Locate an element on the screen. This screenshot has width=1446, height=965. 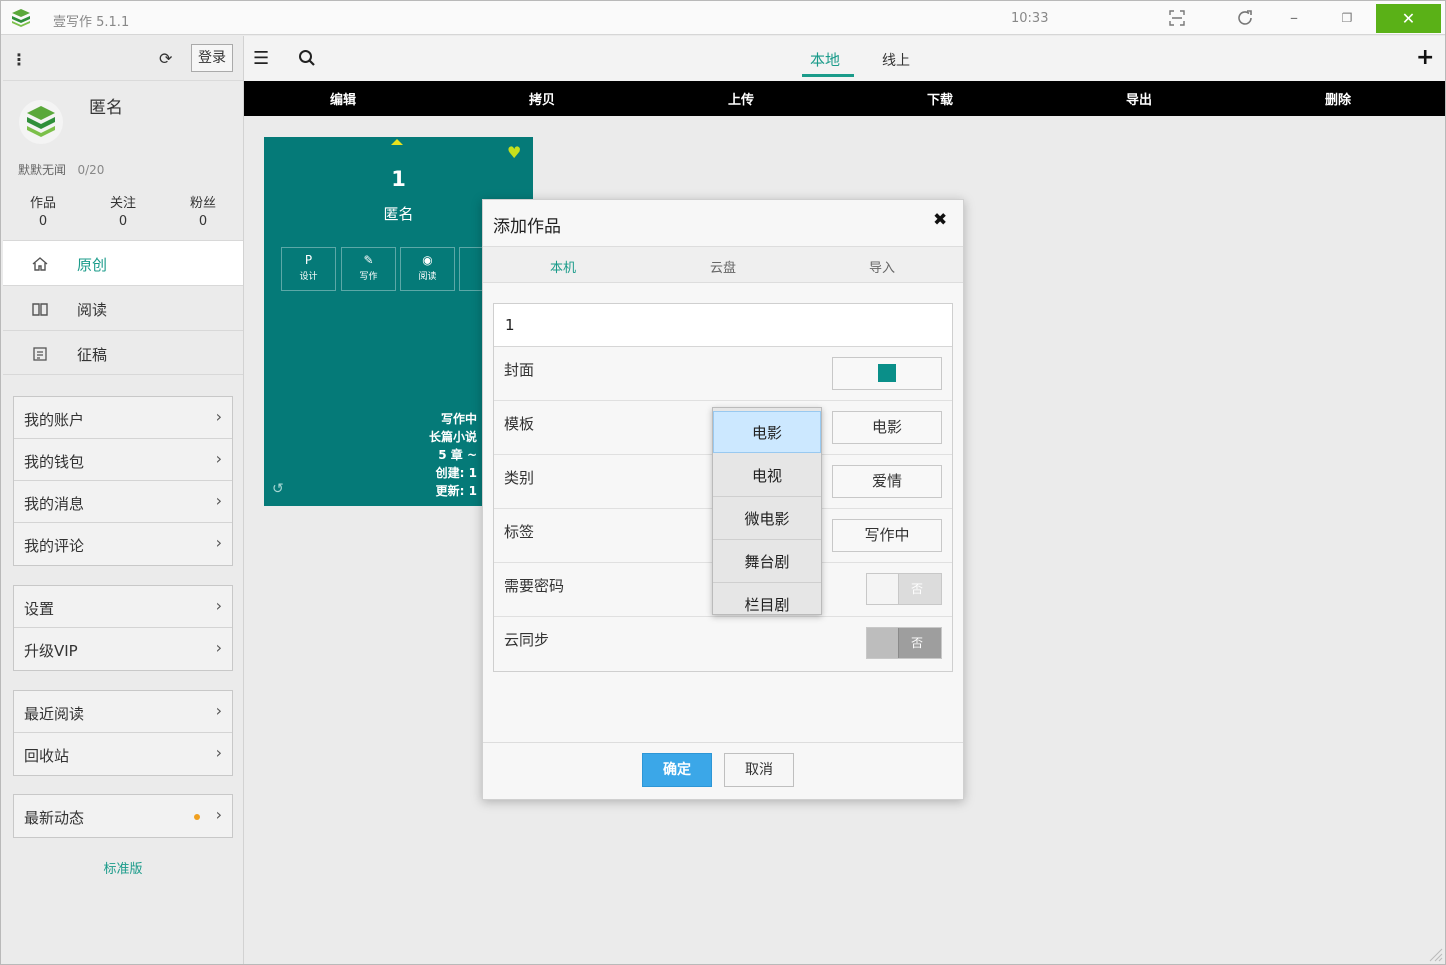
tab-online: 线上 is located at coordinates (896, 60).